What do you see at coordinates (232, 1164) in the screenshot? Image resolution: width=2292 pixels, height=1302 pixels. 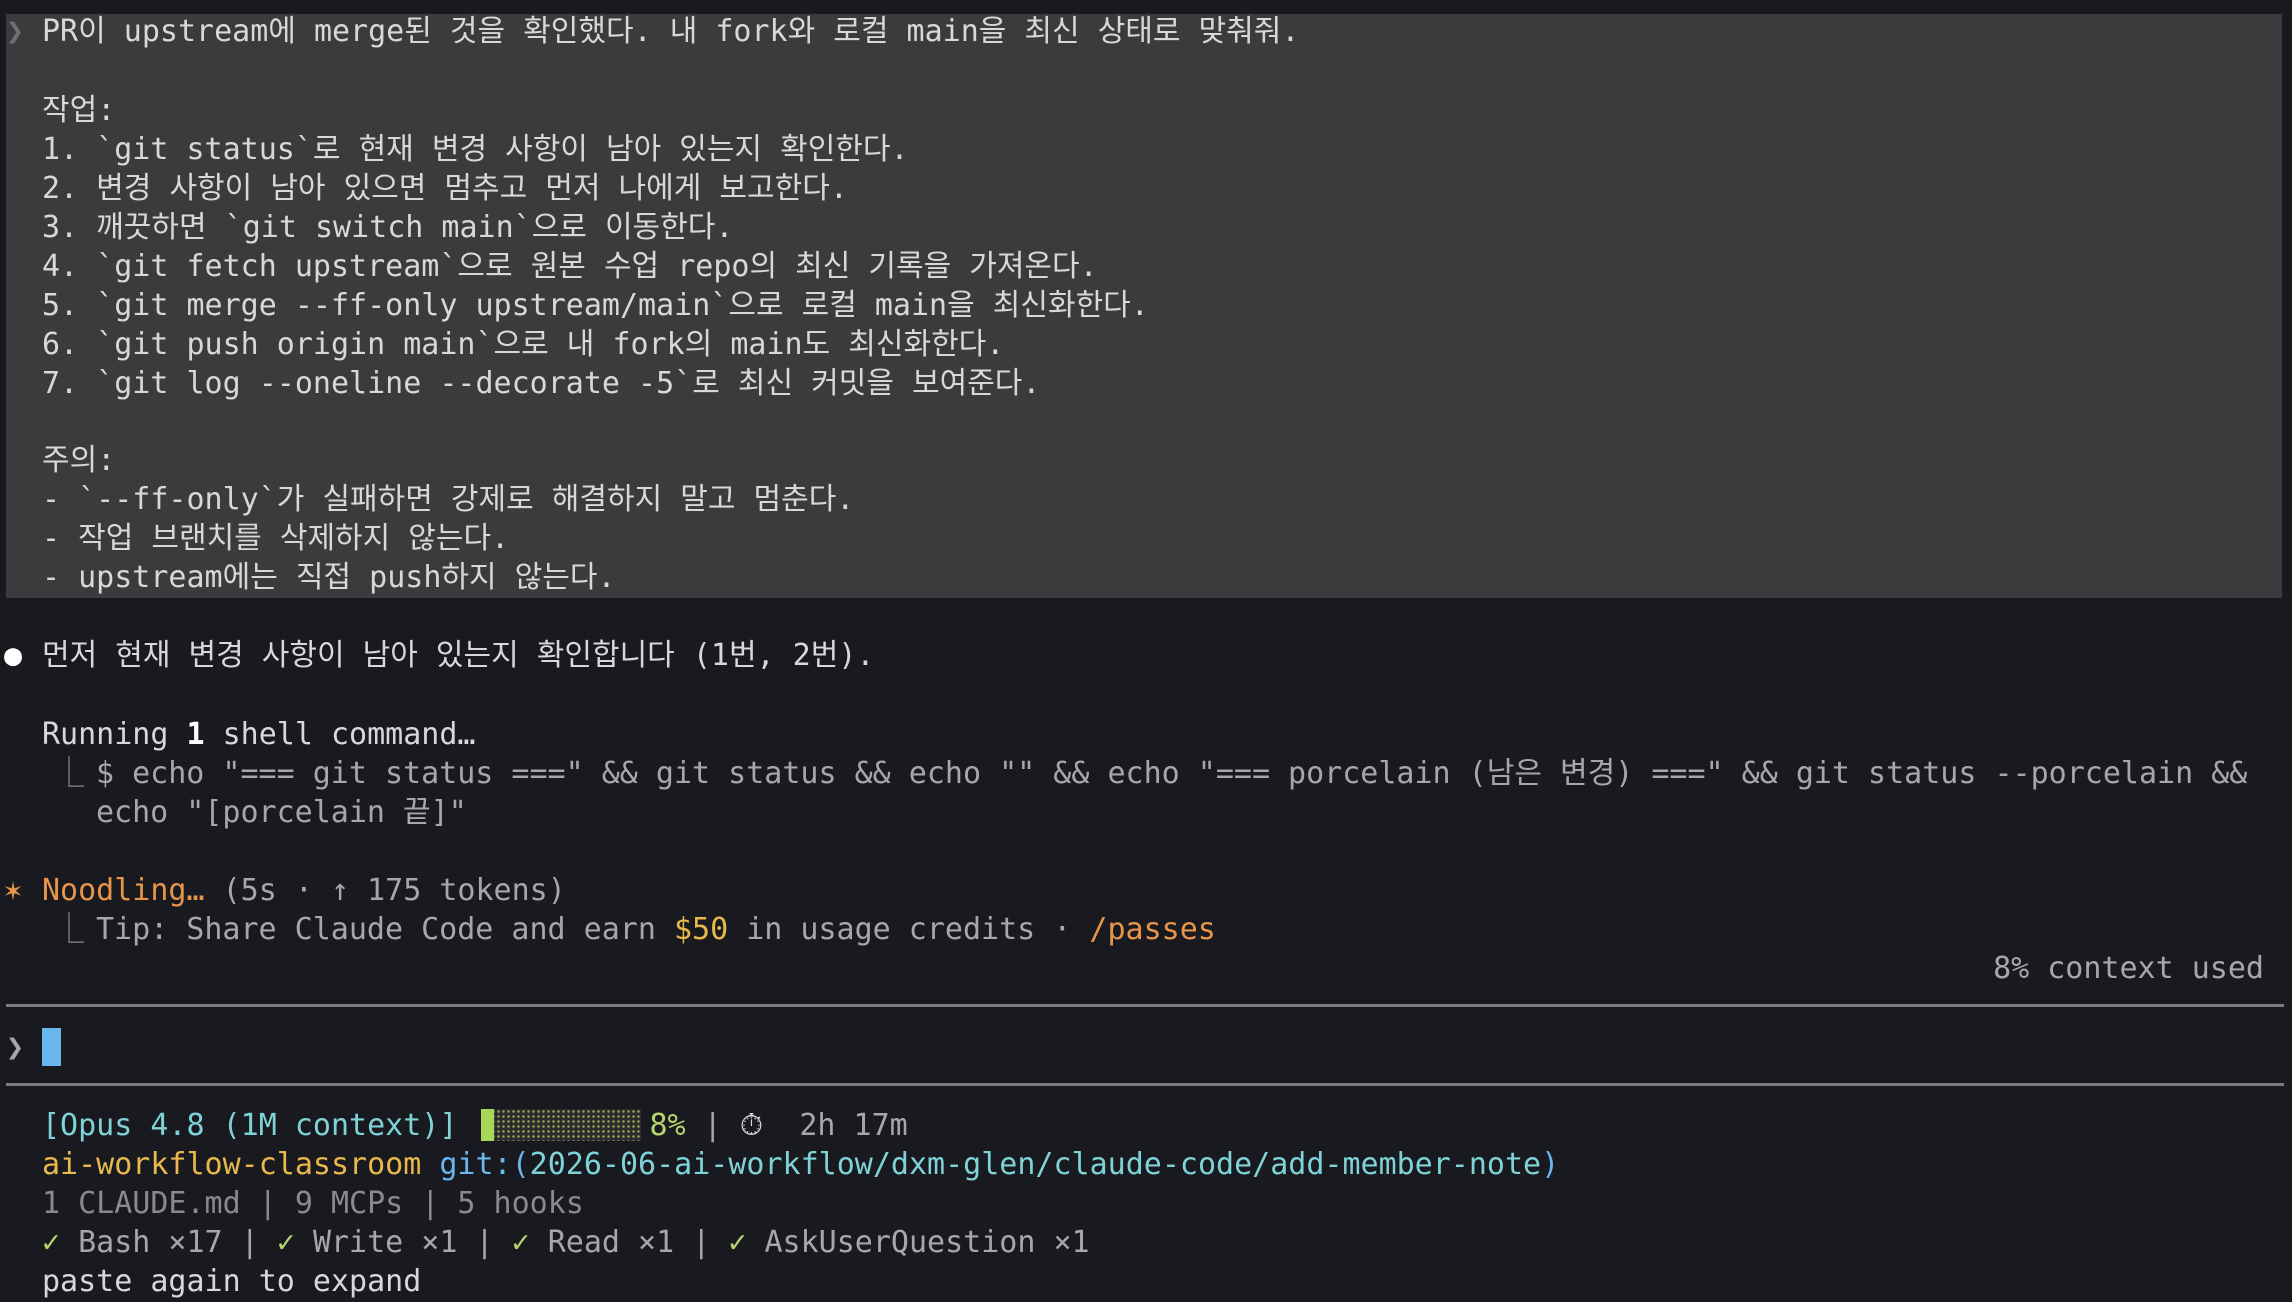 I see `repo-name: ai-workflow-classroom` at bounding box center [232, 1164].